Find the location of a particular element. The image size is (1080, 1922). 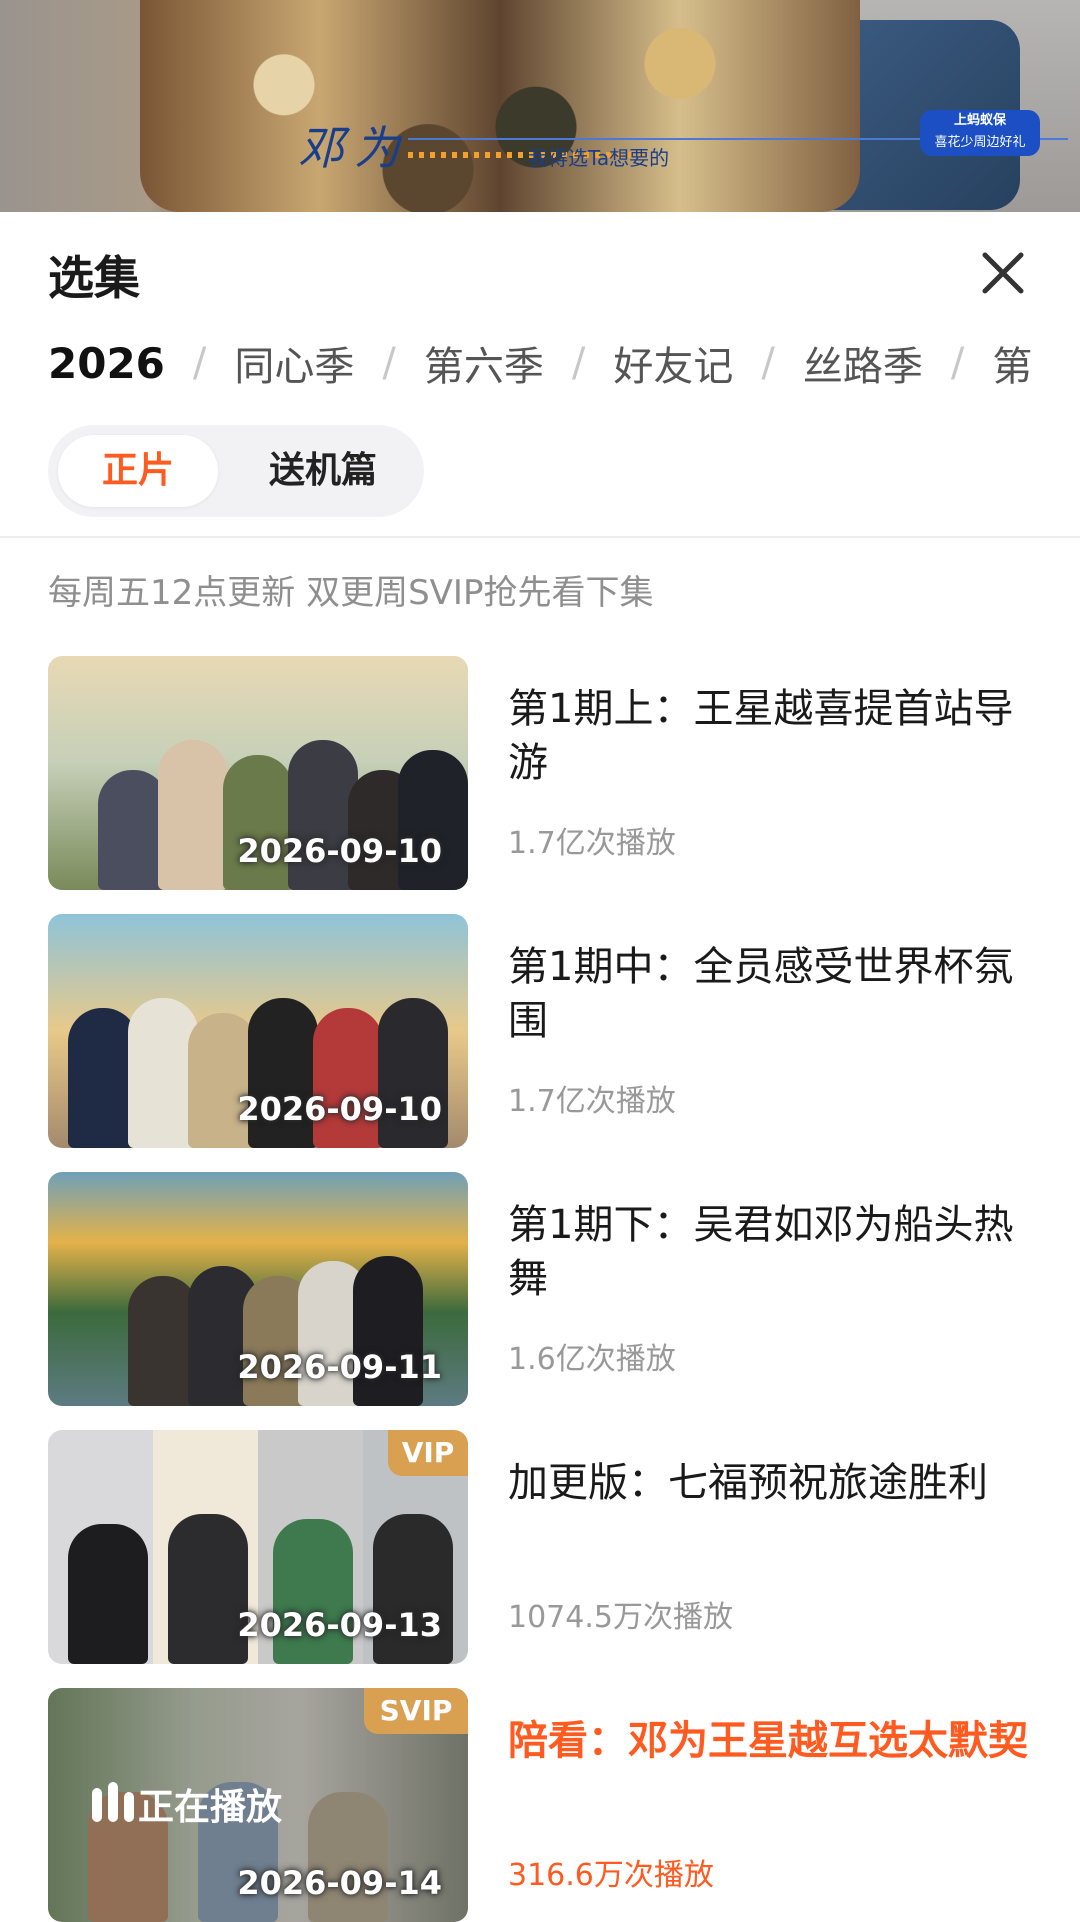

episode-plays: 1.6亿次播放 is located at coordinates (592, 1359).